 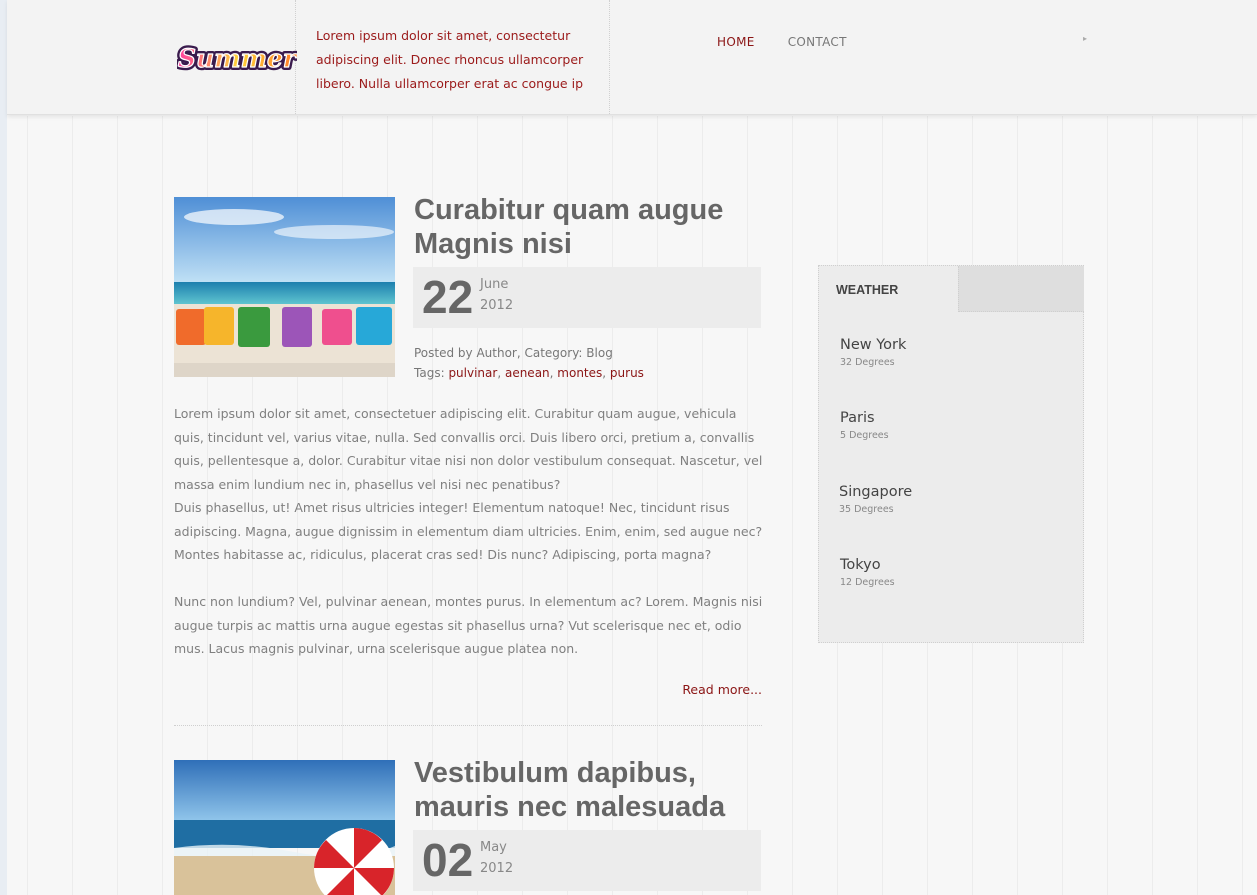 What do you see at coordinates (817, 42) in the screenshot?
I see `nav-contact: CONTACT` at bounding box center [817, 42].